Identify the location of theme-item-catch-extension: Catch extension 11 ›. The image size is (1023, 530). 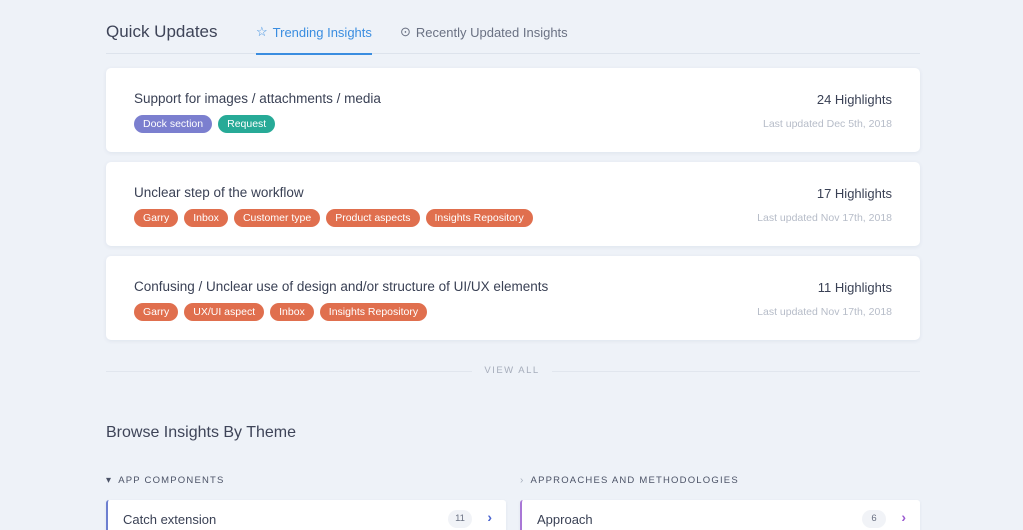
(306, 515).